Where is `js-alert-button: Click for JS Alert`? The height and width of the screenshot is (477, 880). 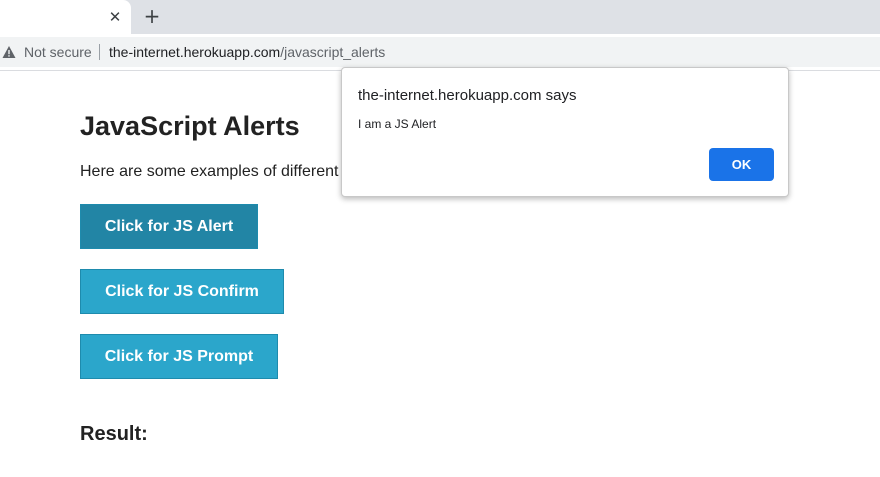
js-alert-button: Click for JS Alert is located at coordinates (169, 226).